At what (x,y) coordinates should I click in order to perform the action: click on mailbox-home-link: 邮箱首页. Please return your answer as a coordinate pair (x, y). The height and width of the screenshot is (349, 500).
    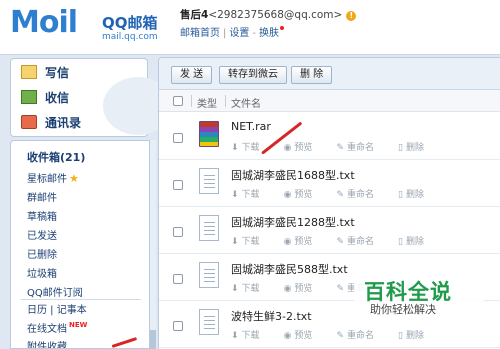
    Looking at the image, I should click on (200, 33).